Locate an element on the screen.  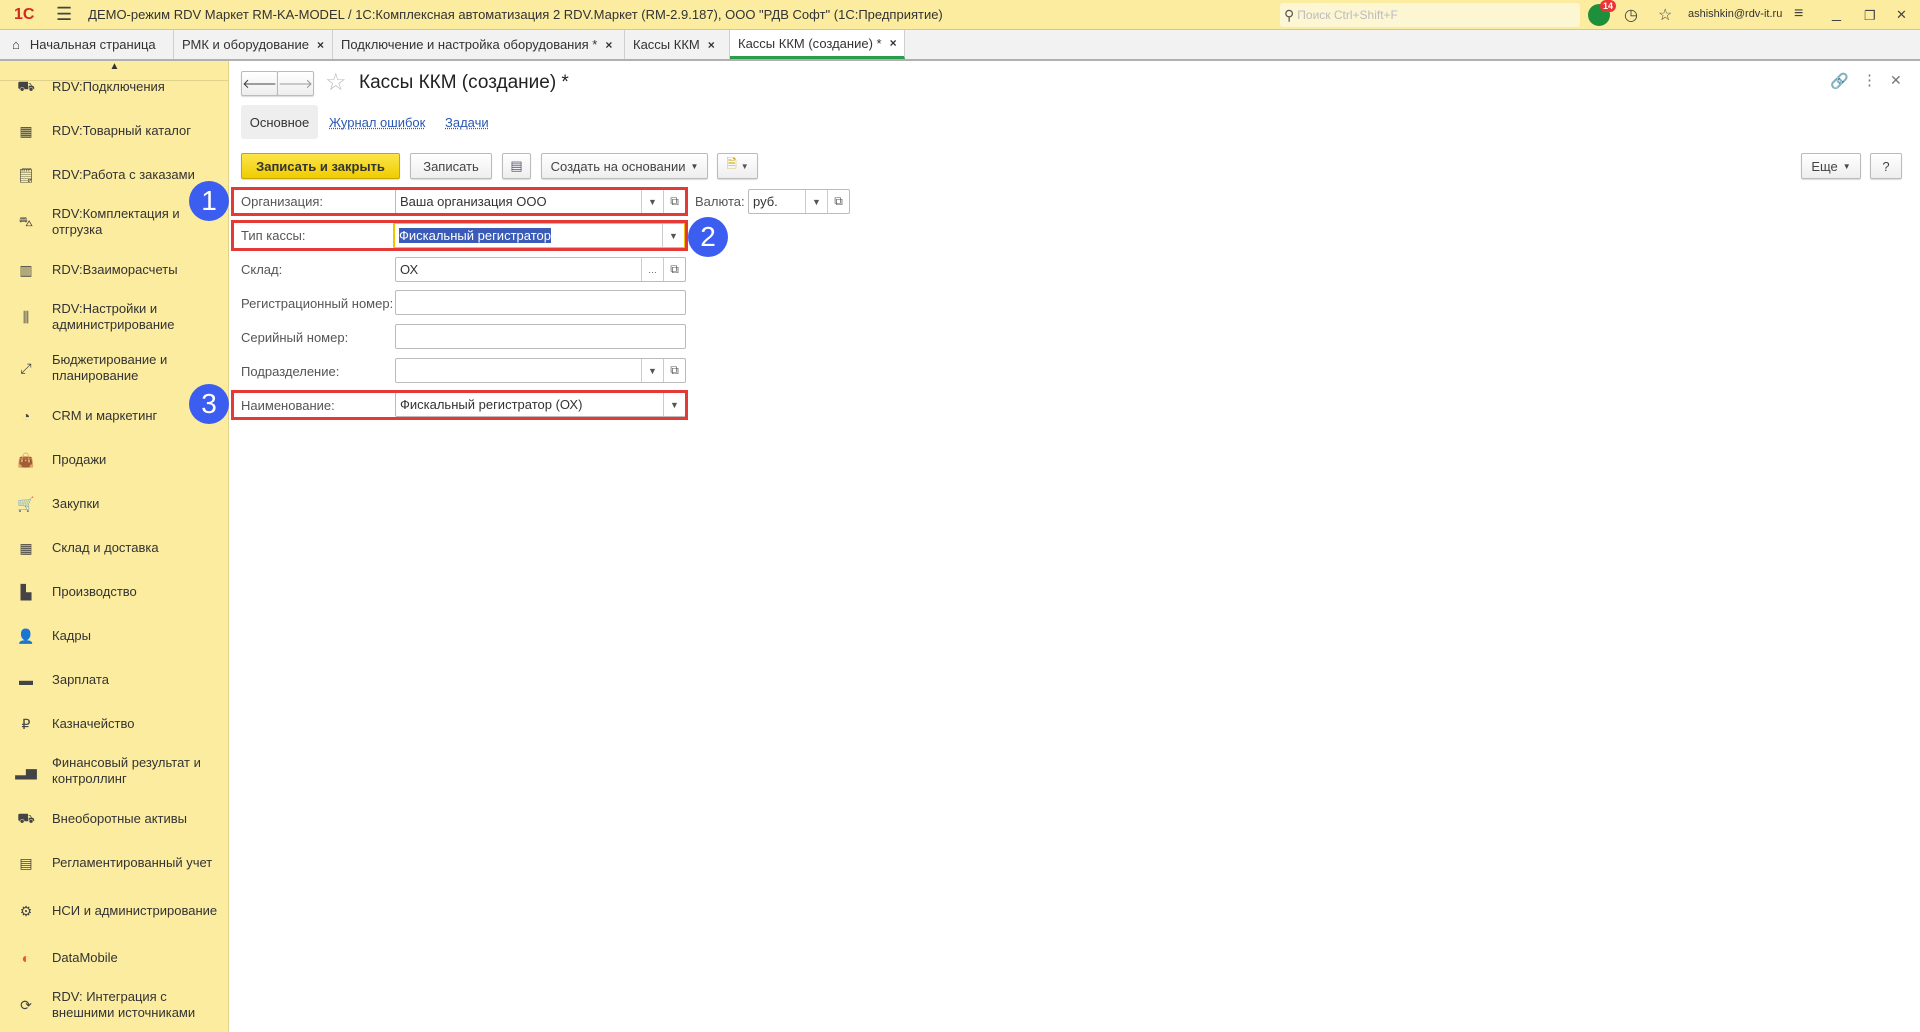
sidebar-item: ▦ RDV:Товарный каталог is located at coordinates (114, 131).